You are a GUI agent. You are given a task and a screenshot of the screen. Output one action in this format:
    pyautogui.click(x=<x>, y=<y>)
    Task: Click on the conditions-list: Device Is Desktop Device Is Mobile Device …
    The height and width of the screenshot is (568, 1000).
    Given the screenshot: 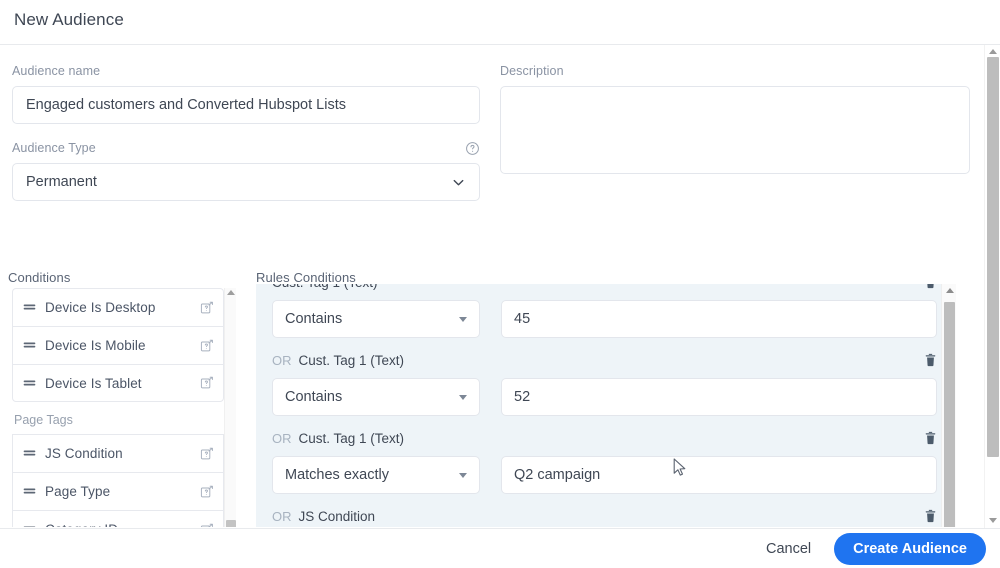 What is the action you would take?
    pyautogui.click(x=118, y=407)
    